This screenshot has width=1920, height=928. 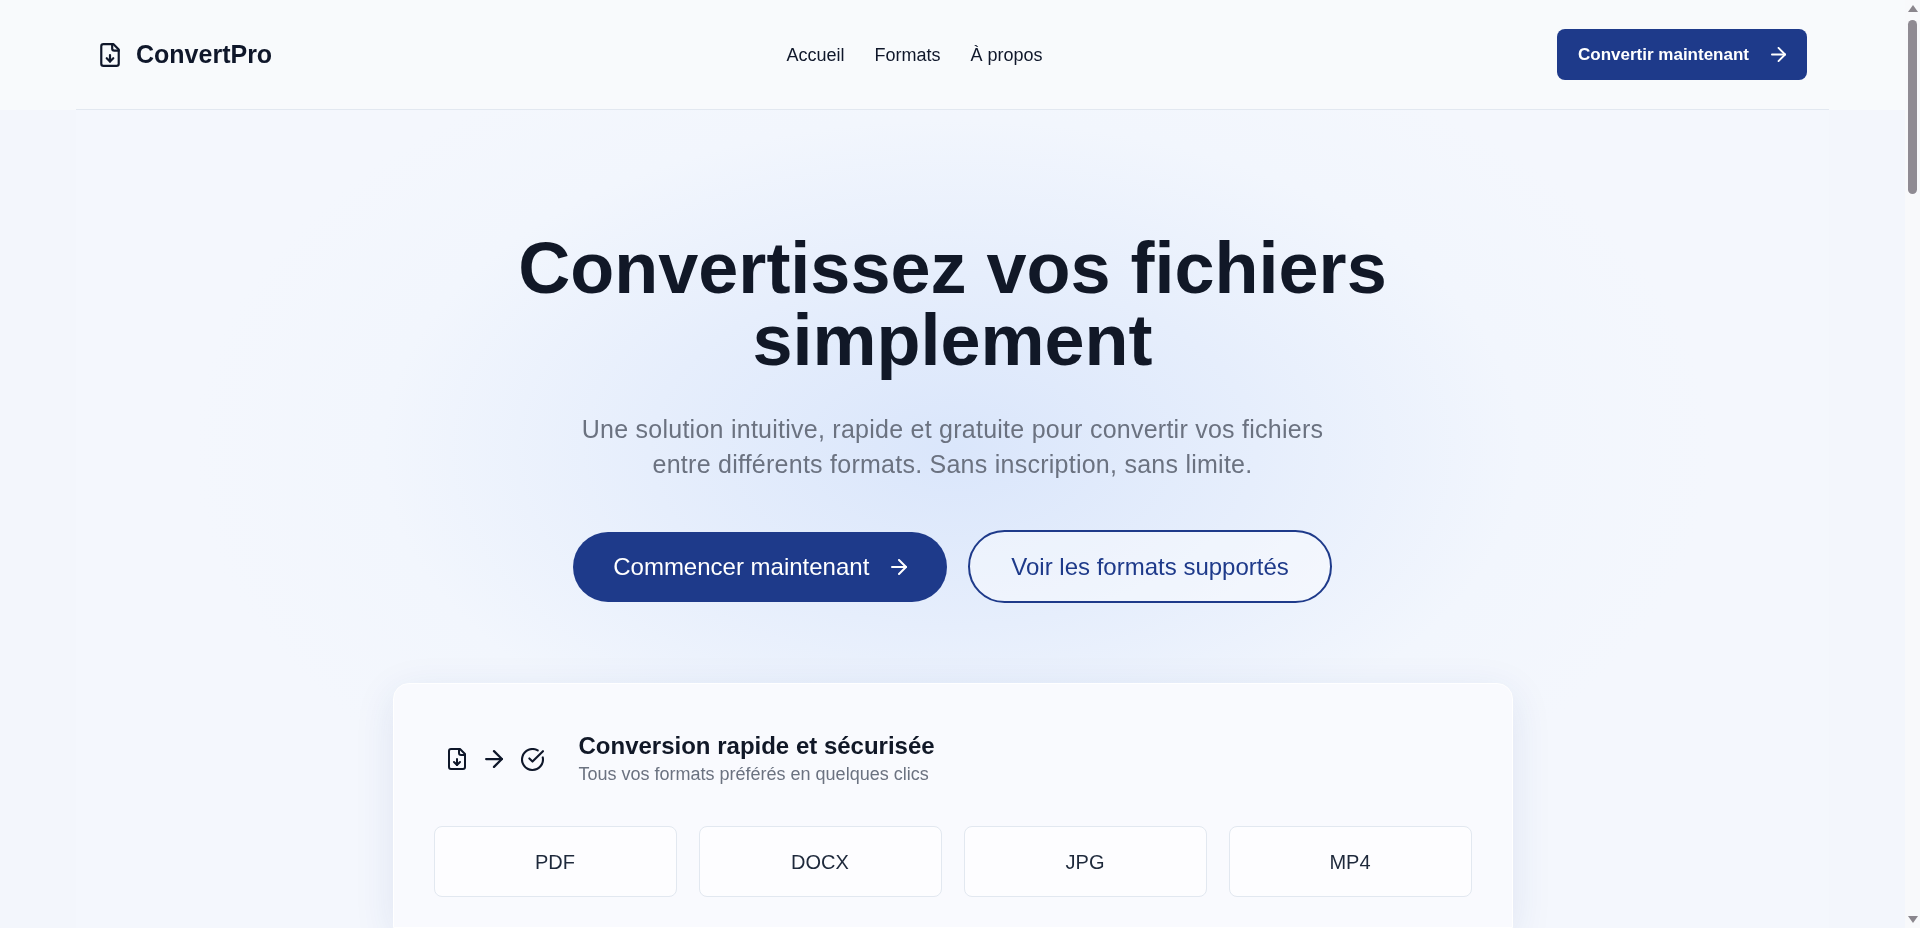 I want to click on start-button: Commencer maintenant, so click(x=760, y=566).